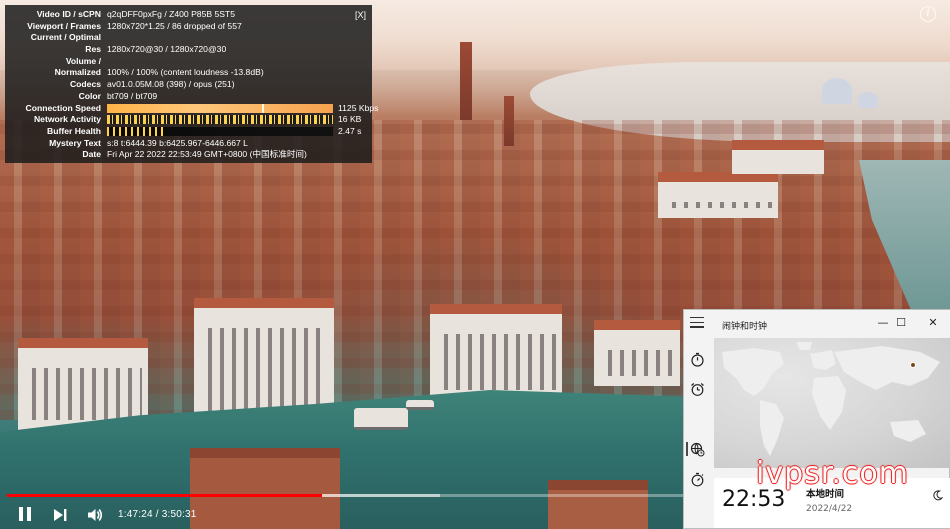 The image size is (950, 529). I want to click on nav-sidebar, so click(698, 433).